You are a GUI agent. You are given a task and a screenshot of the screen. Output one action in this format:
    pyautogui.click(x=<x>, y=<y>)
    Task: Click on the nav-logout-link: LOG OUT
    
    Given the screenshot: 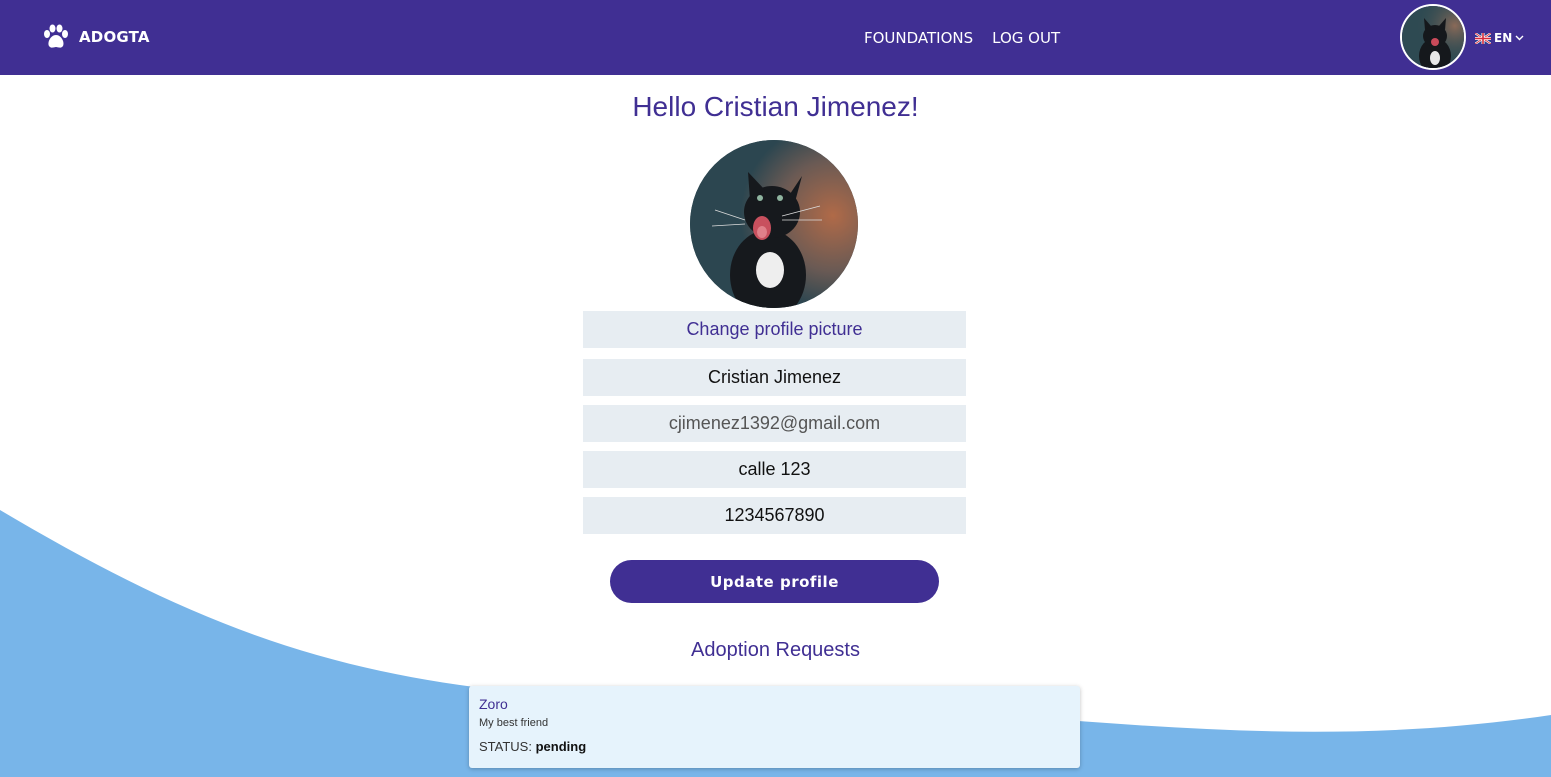 What is the action you would take?
    pyautogui.click(x=1026, y=38)
    